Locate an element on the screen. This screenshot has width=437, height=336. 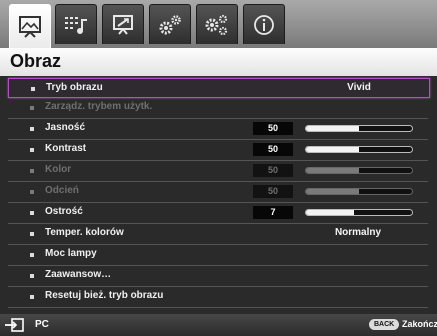
tab-information is located at coordinates (264, 24).